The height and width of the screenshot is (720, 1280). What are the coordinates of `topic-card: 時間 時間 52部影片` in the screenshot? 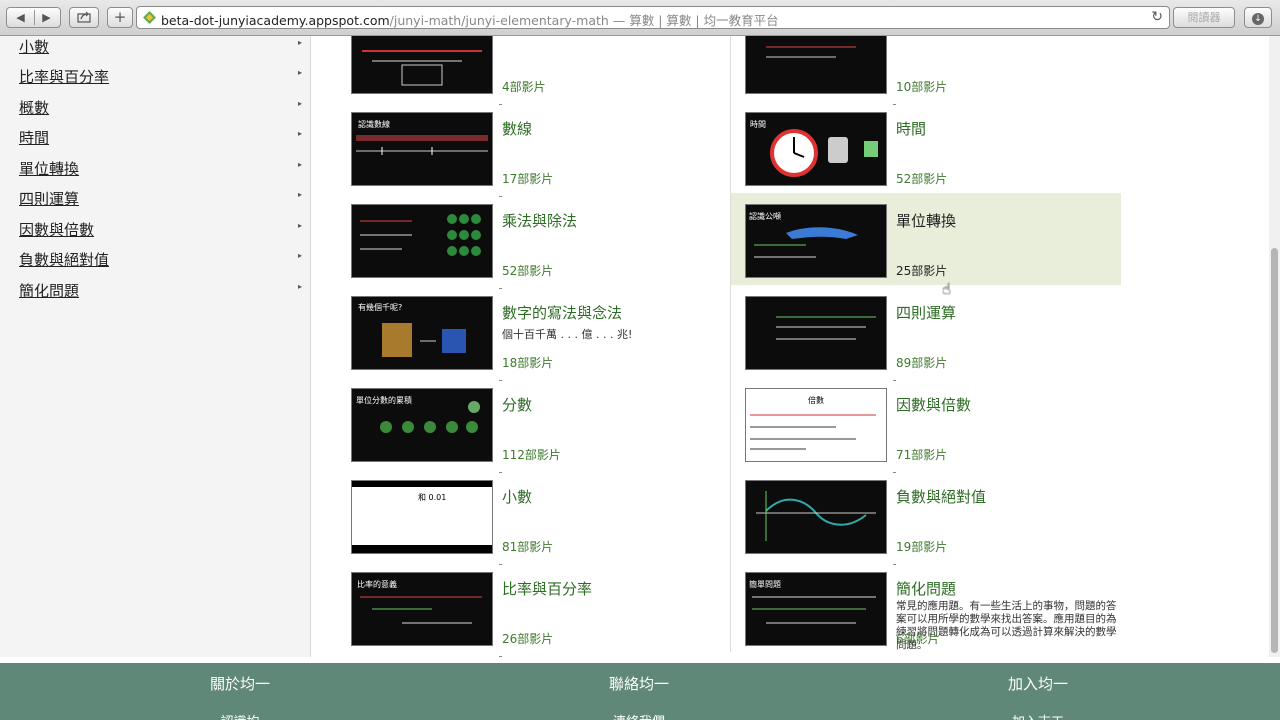 It's located at (926, 156).